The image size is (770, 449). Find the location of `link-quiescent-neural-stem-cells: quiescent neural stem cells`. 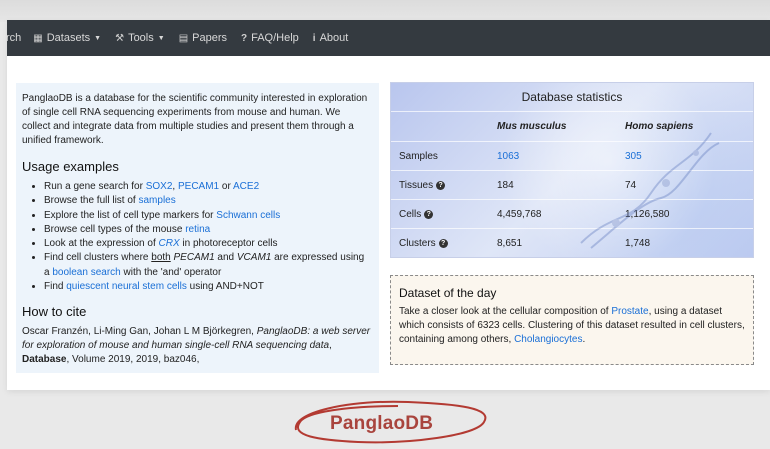

link-quiescent-neural-stem-cells: quiescent neural stem cells is located at coordinates (126, 286).